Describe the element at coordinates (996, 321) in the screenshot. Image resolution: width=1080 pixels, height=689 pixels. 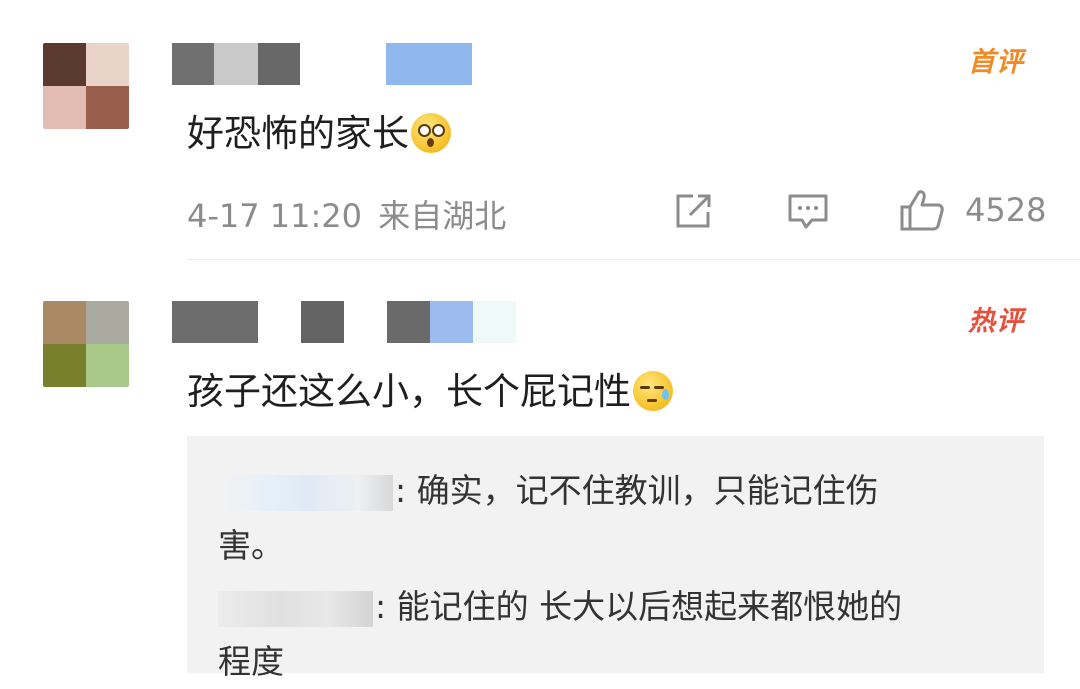
I see `hot-comment-badge: 热评` at that location.